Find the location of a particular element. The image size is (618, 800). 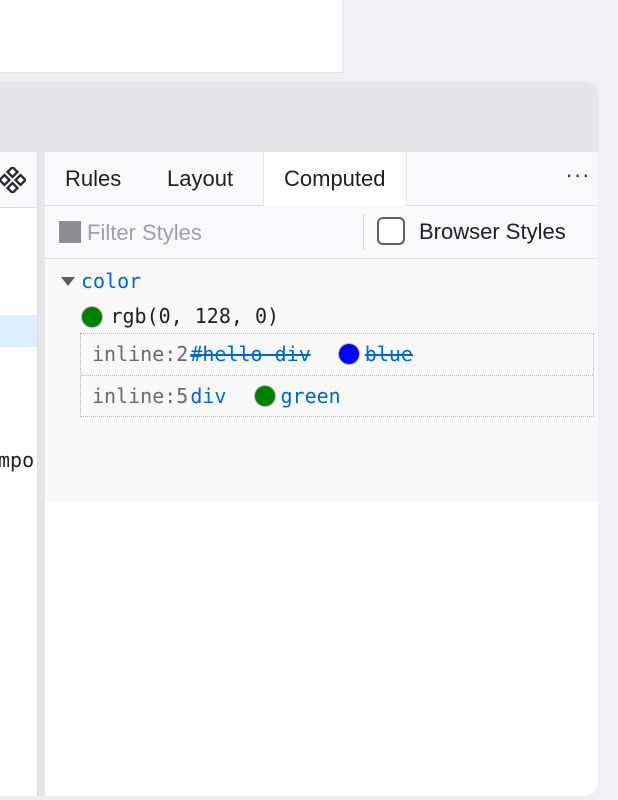

pick-element-icon is located at coordinates (13, 180).